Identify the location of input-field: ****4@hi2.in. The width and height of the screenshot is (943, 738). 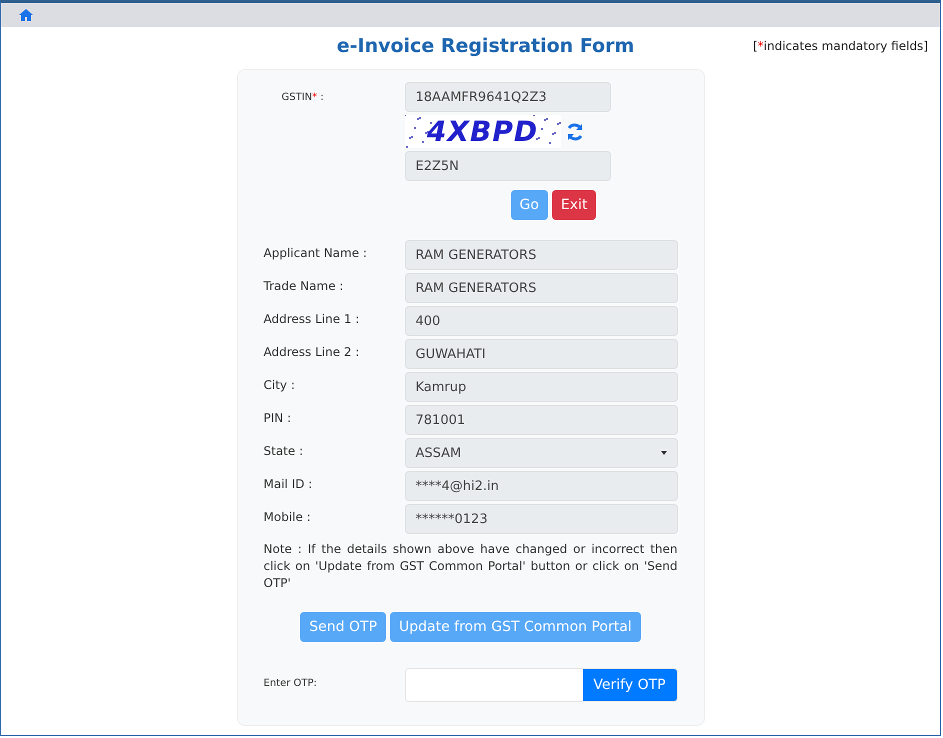
(541, 486).